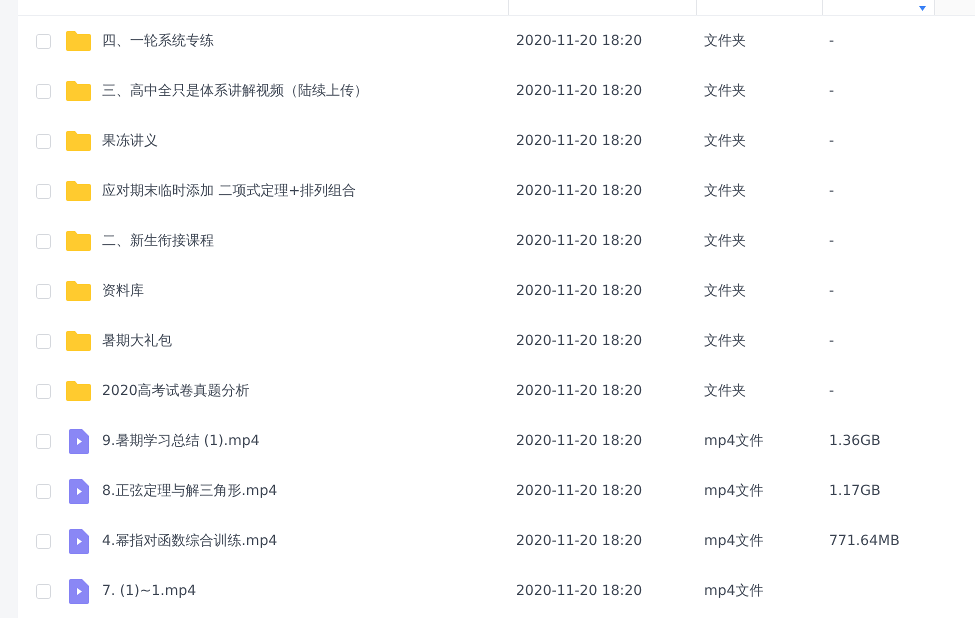  Describe the element at coordinates (309, 191) in the screenshot. I see `file-name: 应对期末临时添加 二项式定理+排列组合` at that location.